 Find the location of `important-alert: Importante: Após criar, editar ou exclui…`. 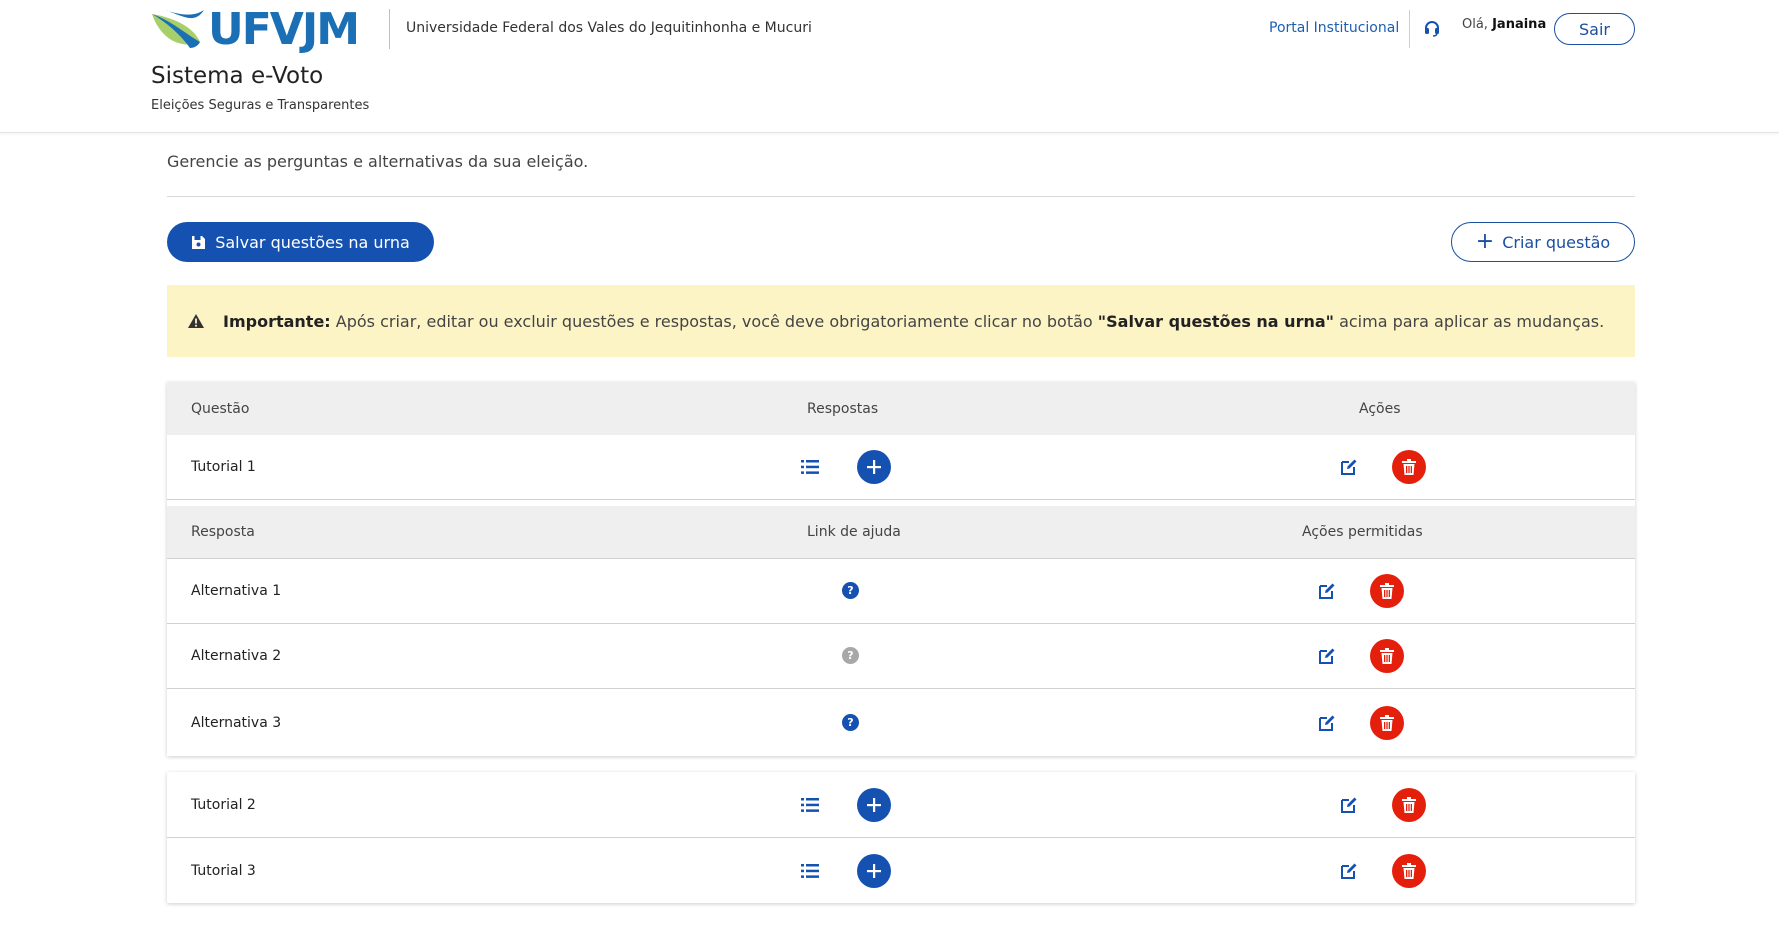

important-alert: Importante: Após criar, editar ou exclui… is located at coordinates (901, 321).